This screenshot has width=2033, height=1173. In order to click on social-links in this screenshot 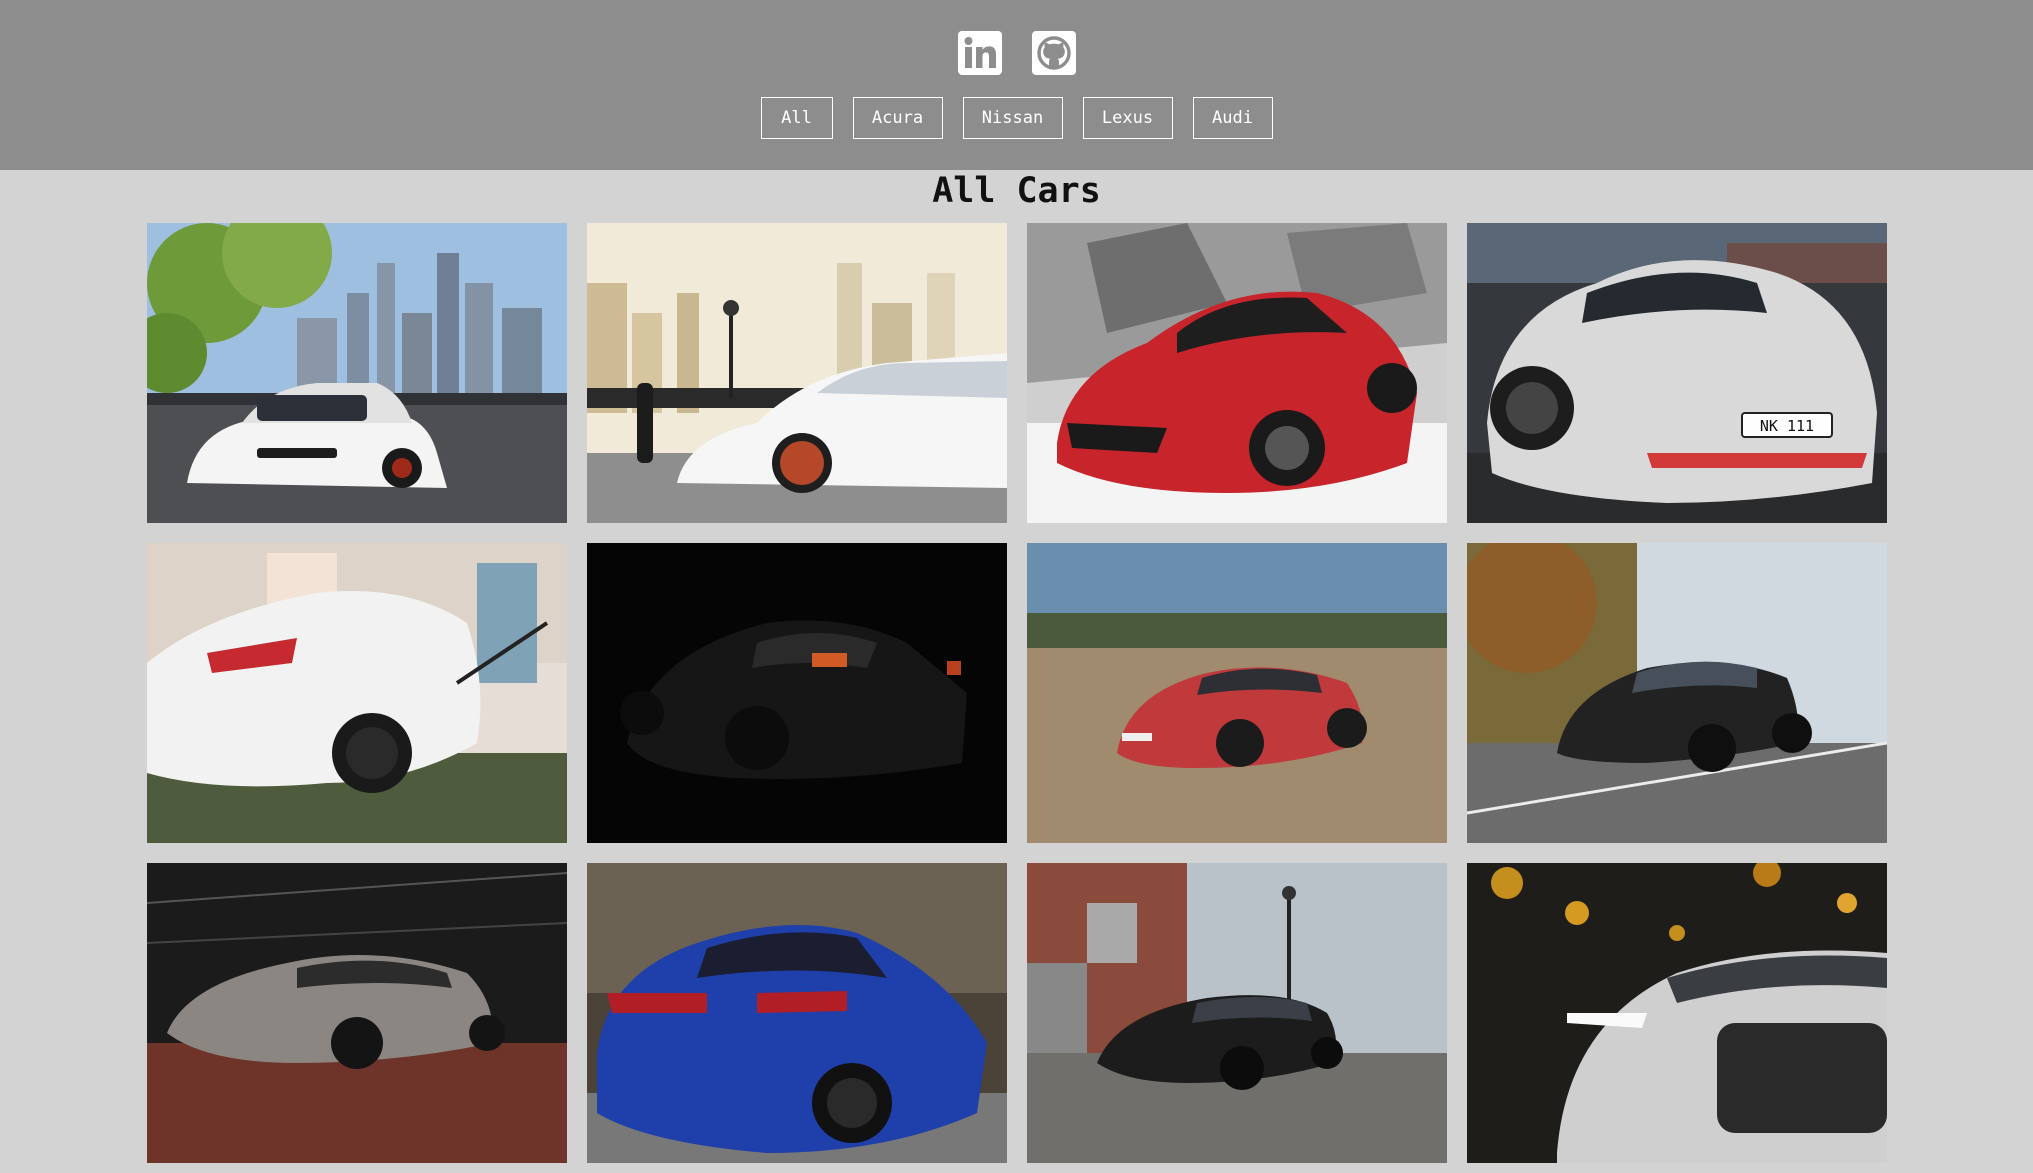, I will do `click(1016, 53)`.